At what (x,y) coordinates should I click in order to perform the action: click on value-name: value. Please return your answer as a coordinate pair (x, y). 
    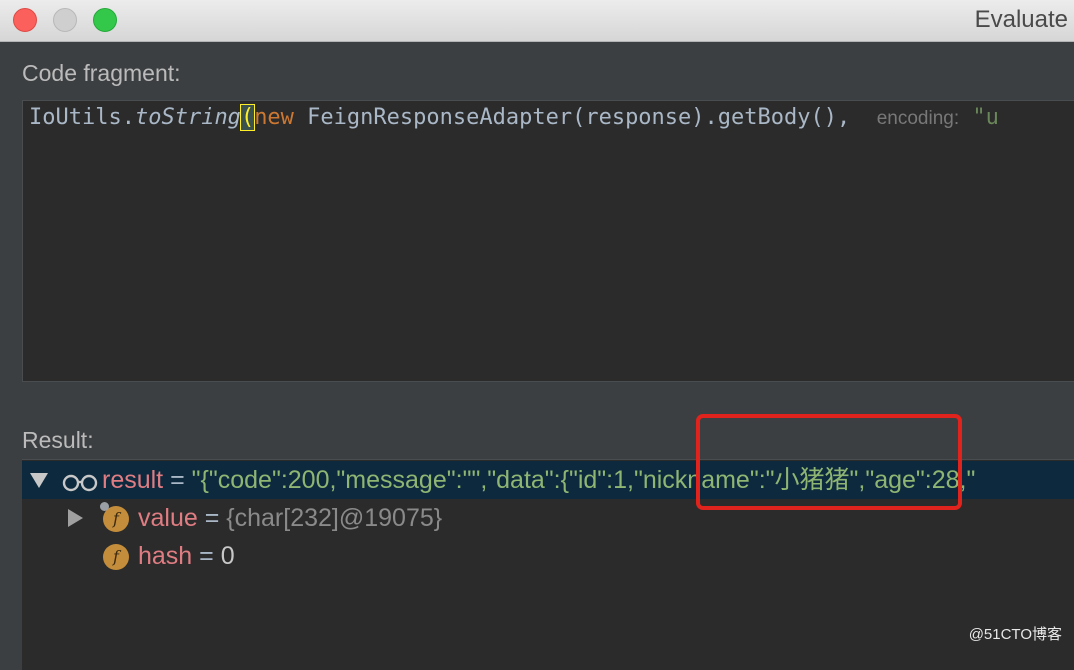
    Looking at the image, I should click on (168, 518).